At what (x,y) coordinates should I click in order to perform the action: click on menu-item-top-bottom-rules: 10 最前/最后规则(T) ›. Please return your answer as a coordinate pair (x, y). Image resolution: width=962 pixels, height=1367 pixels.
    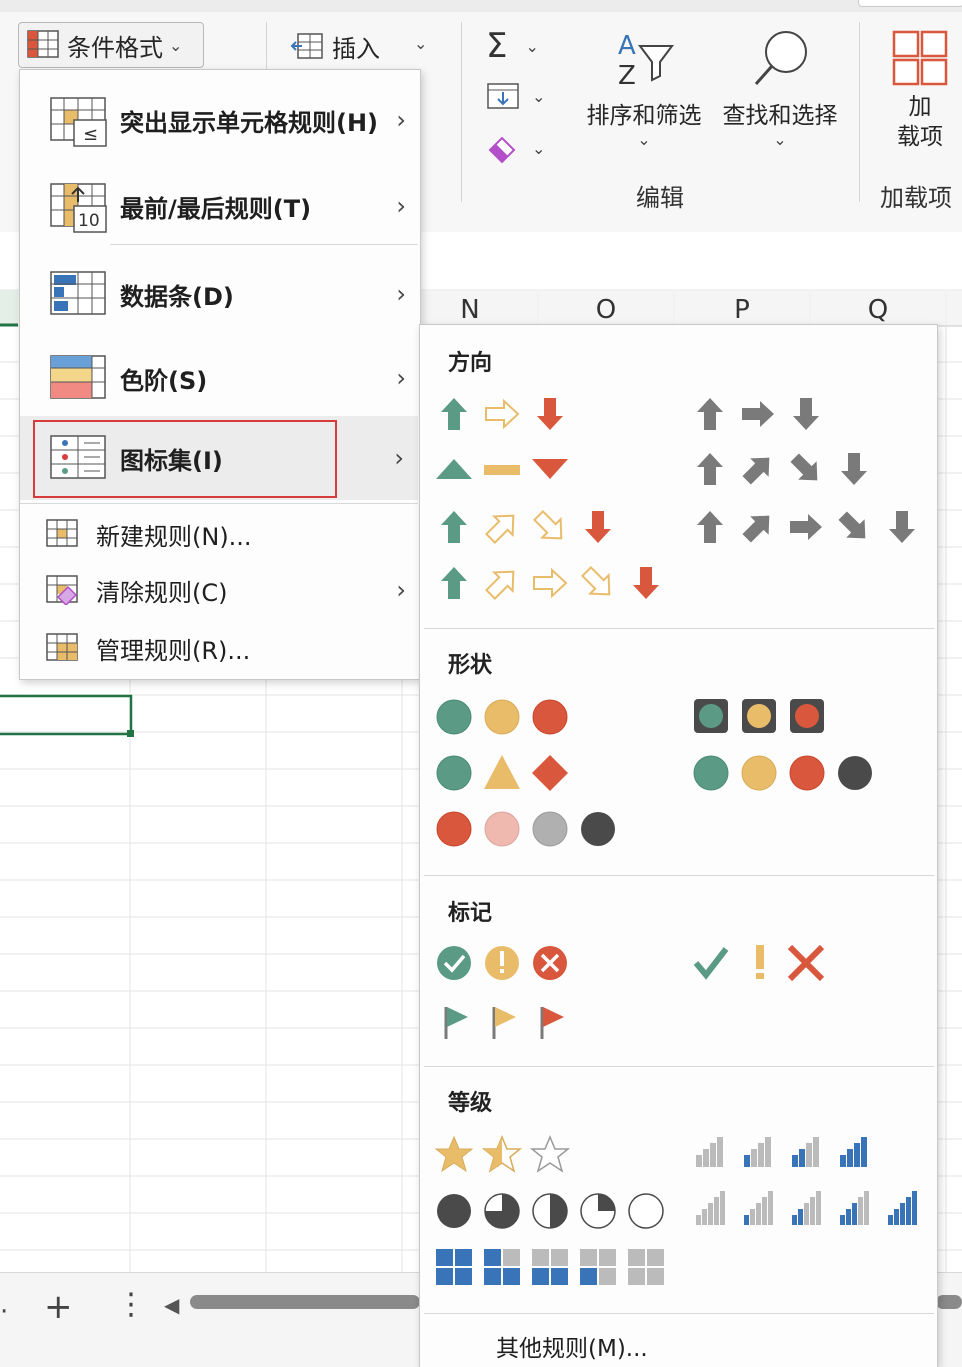
    Looking at the image, I should click on (220, 206).